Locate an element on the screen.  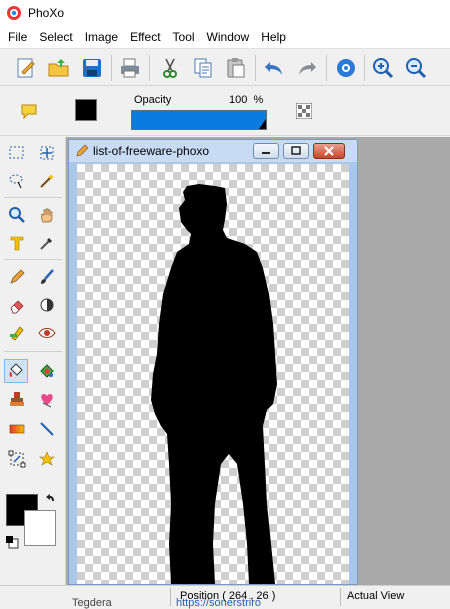
save-button is located at coordinates (92, 68).